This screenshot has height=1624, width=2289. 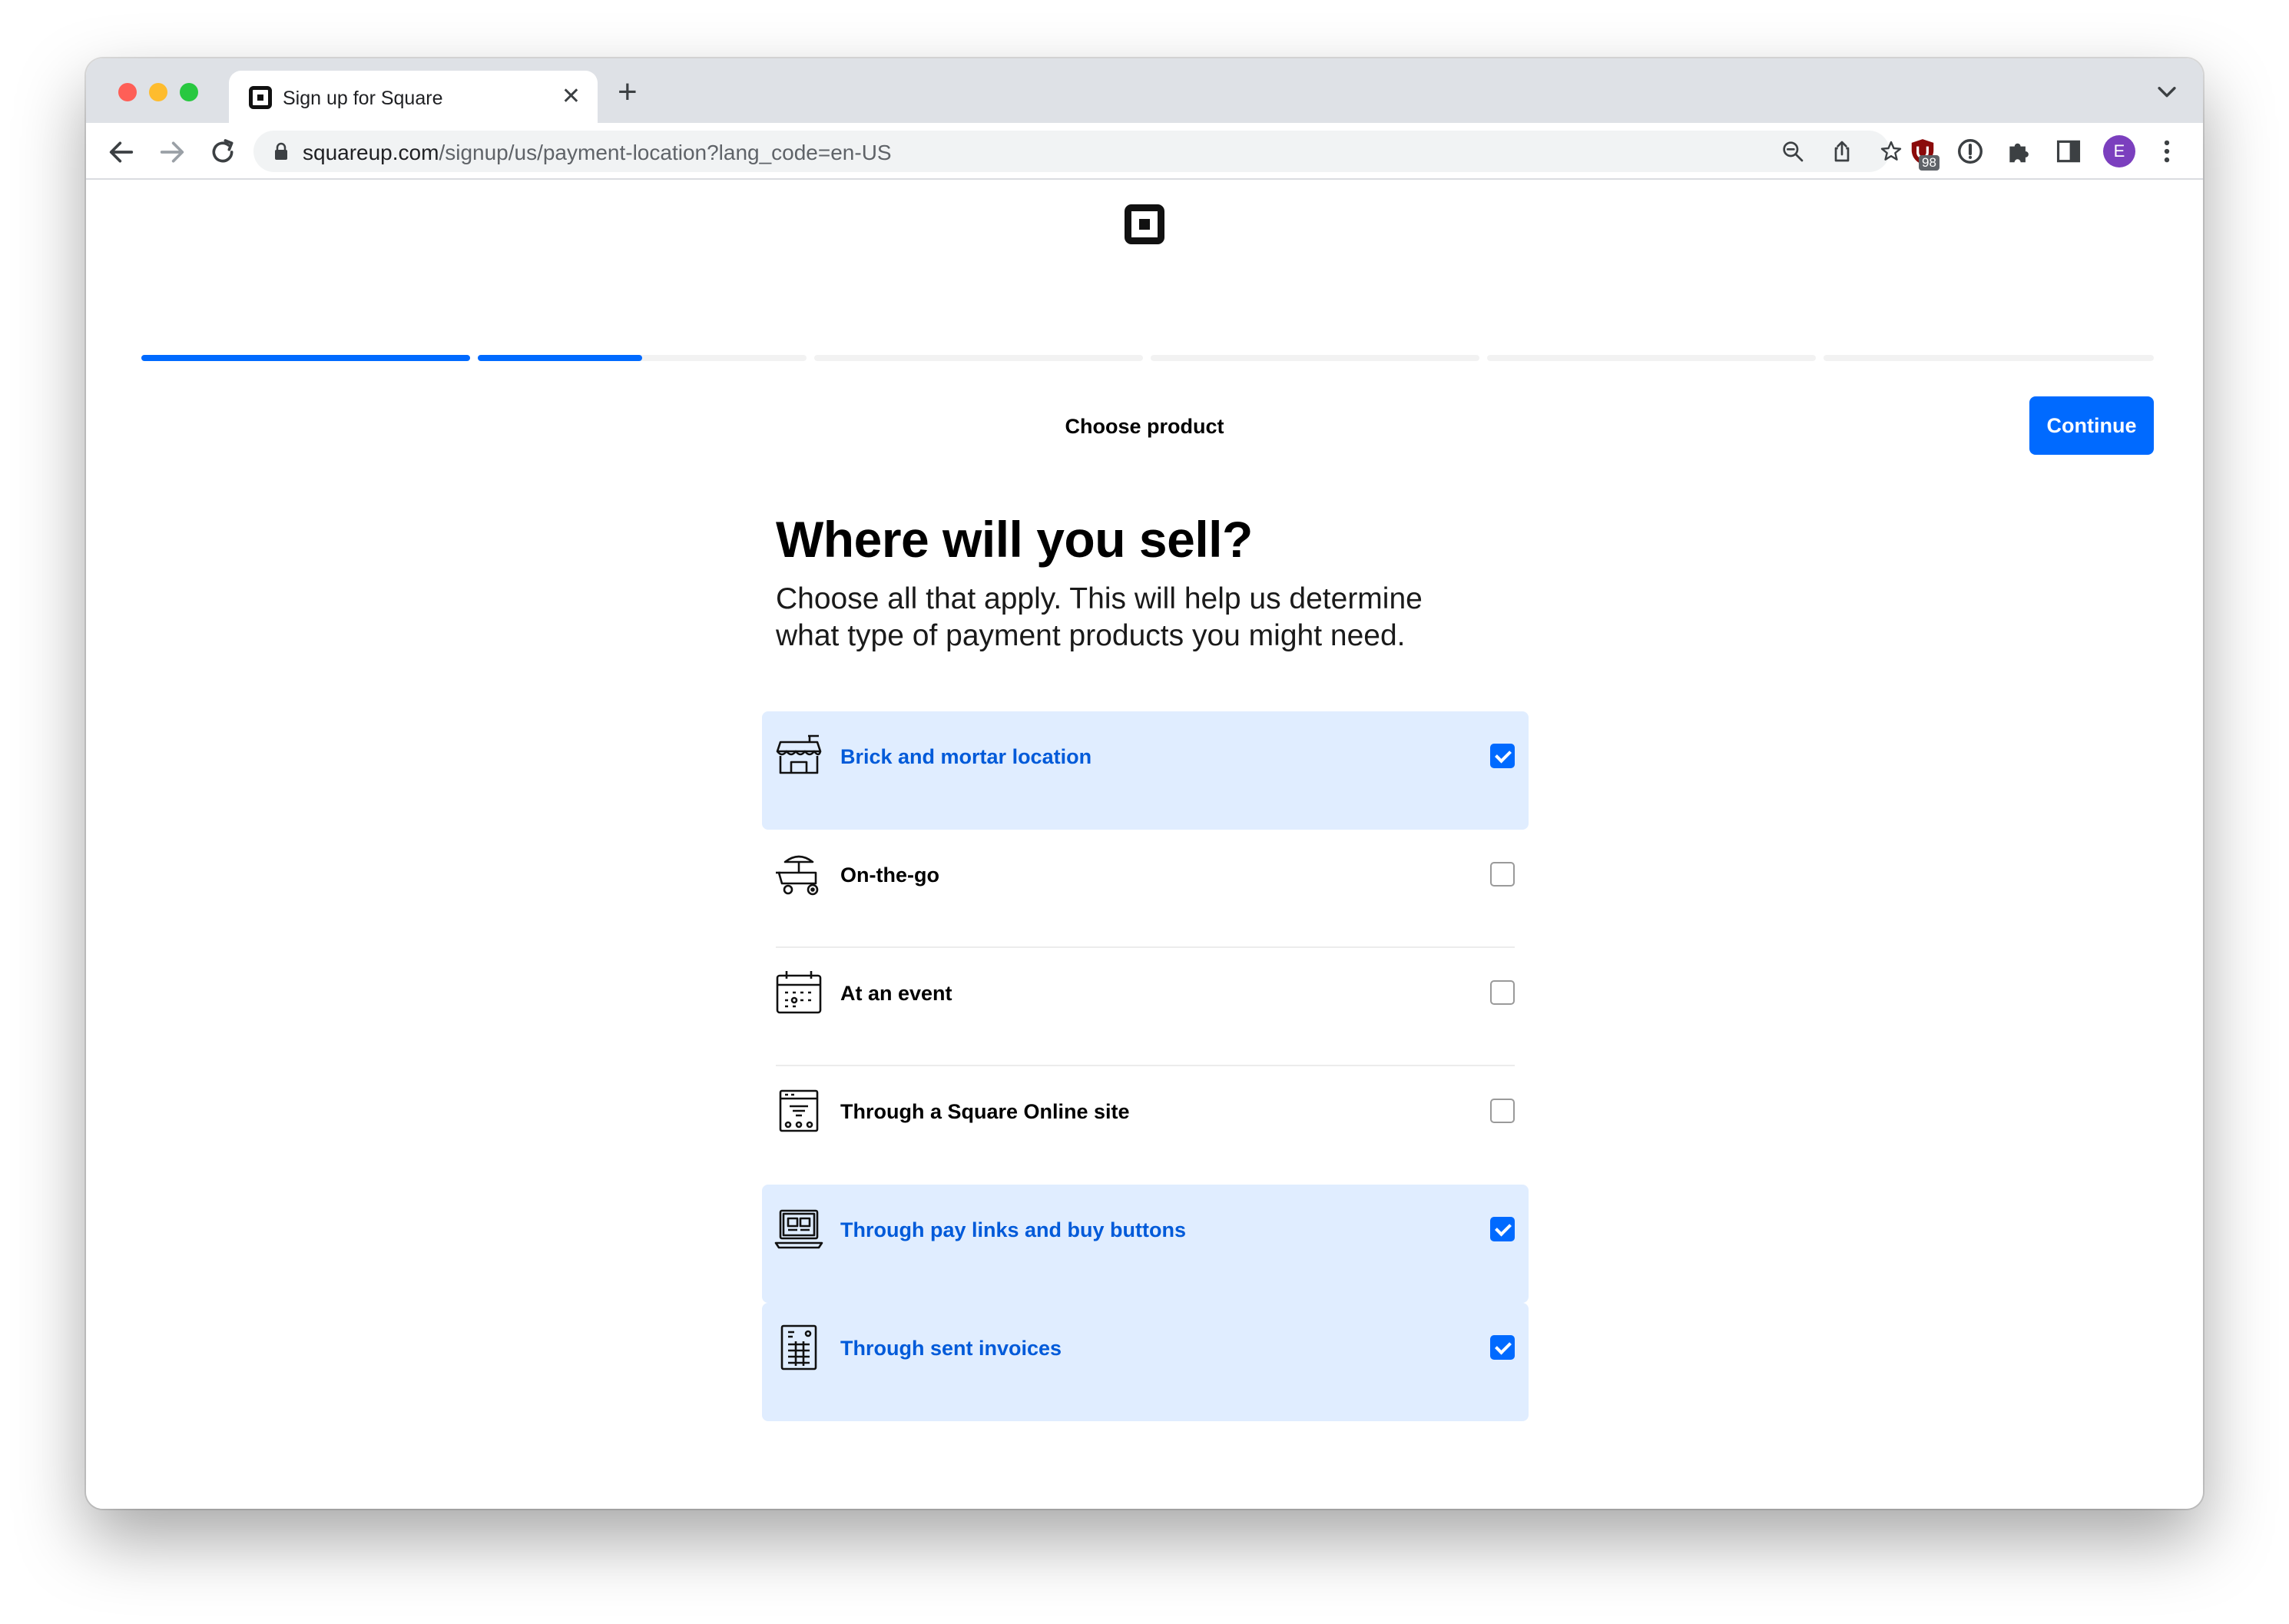 I want to click on chevron-down-icon, so click(x=2167, y=91).